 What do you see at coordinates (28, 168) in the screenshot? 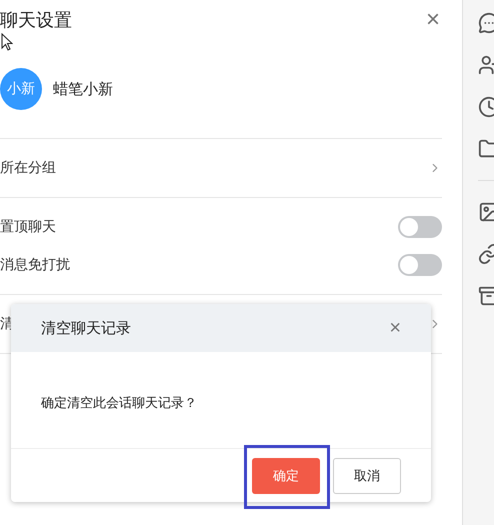
I see `setting-label: 所在分组` at bounding box center [28, 168].